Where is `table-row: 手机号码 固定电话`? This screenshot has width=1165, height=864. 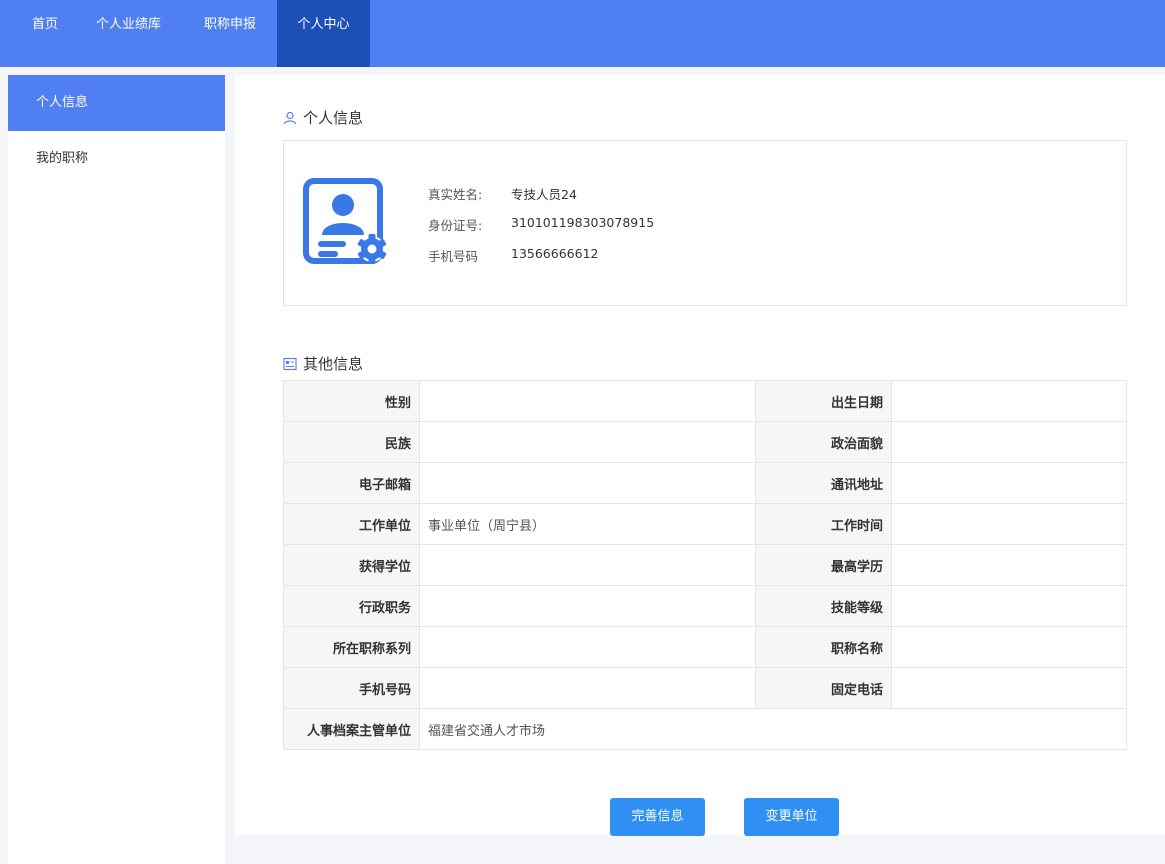 table-row: 手机号码 固定电话 is located at coordinates (705, 688).